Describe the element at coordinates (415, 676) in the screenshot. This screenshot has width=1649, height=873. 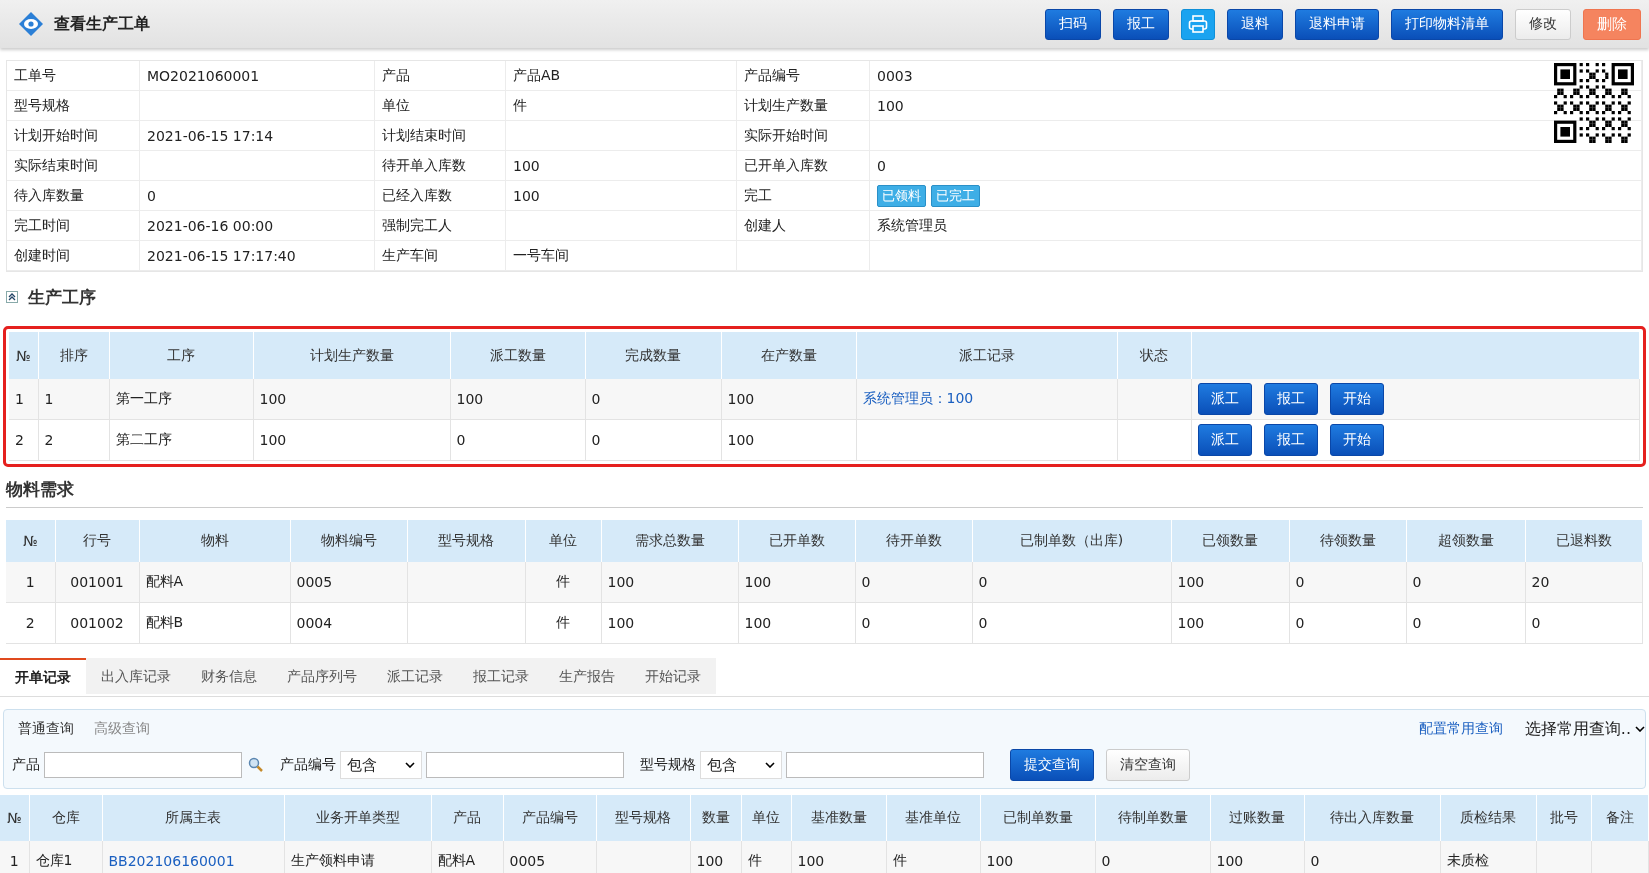
I see `tab: 派工记录` at that location.